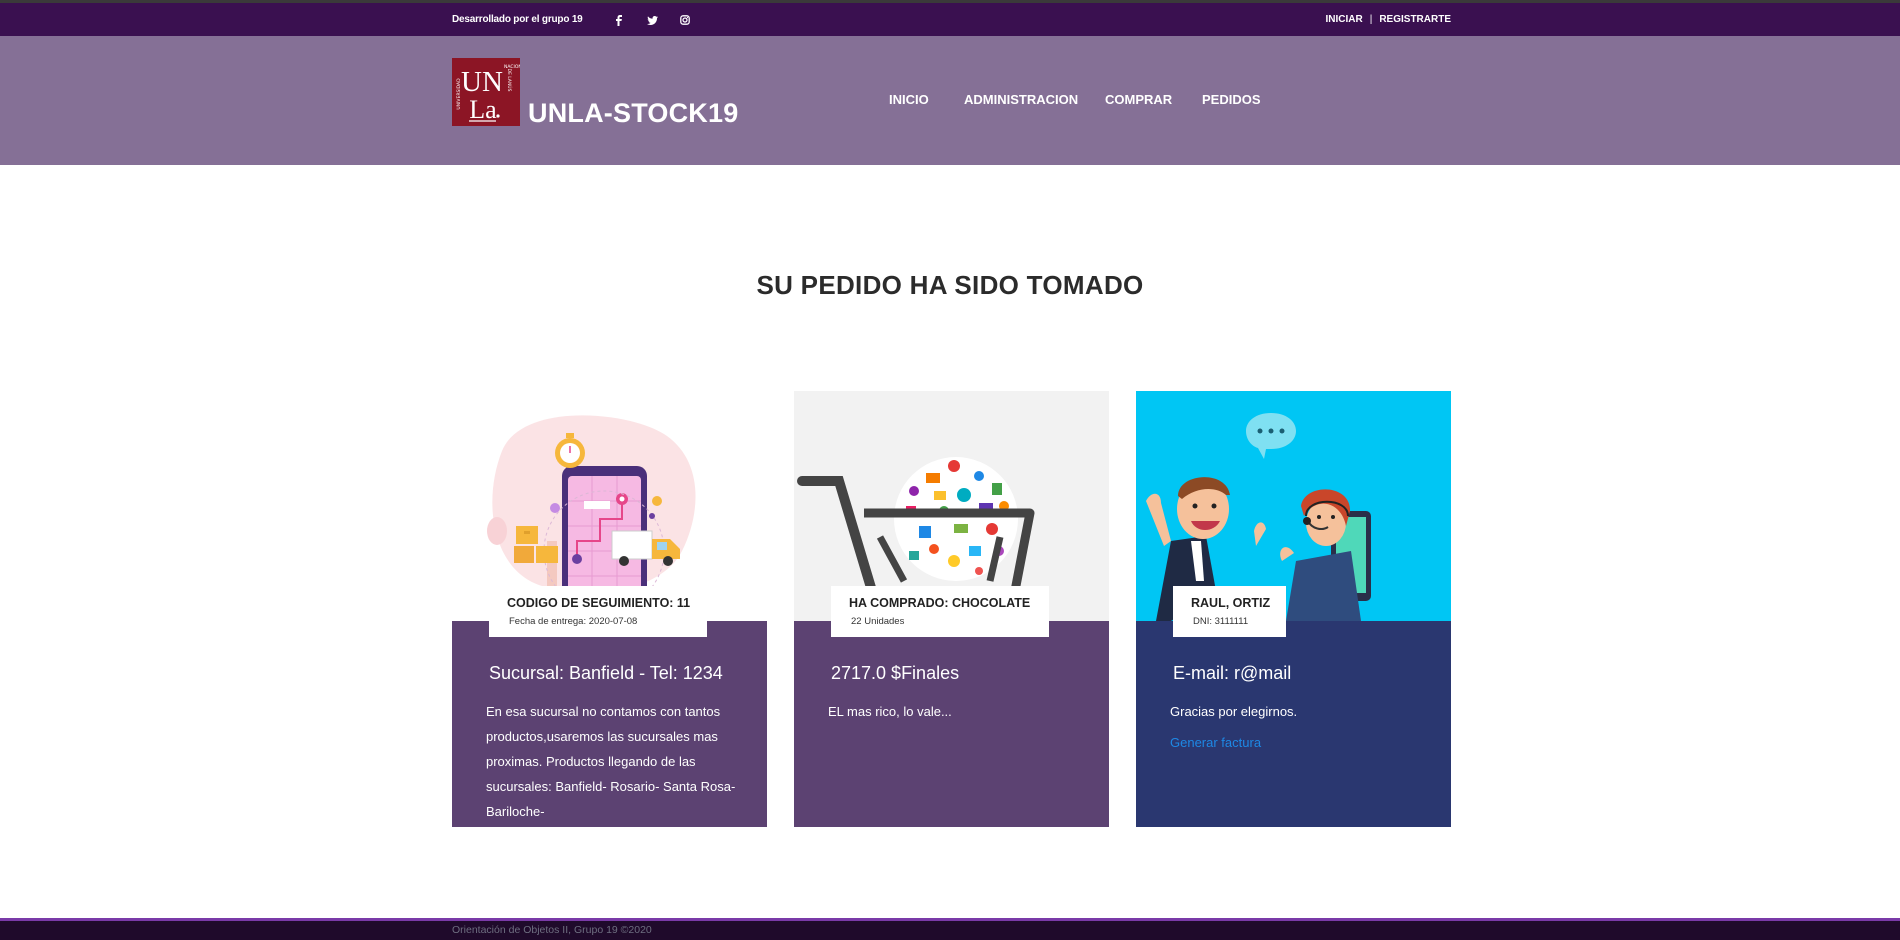 The width and height of the screenshot is (1900, 940). Describe the element at coordinates (517, 19) in the screenshot. I see `credit-text: Desarrollado por el grupo 19` at that location.